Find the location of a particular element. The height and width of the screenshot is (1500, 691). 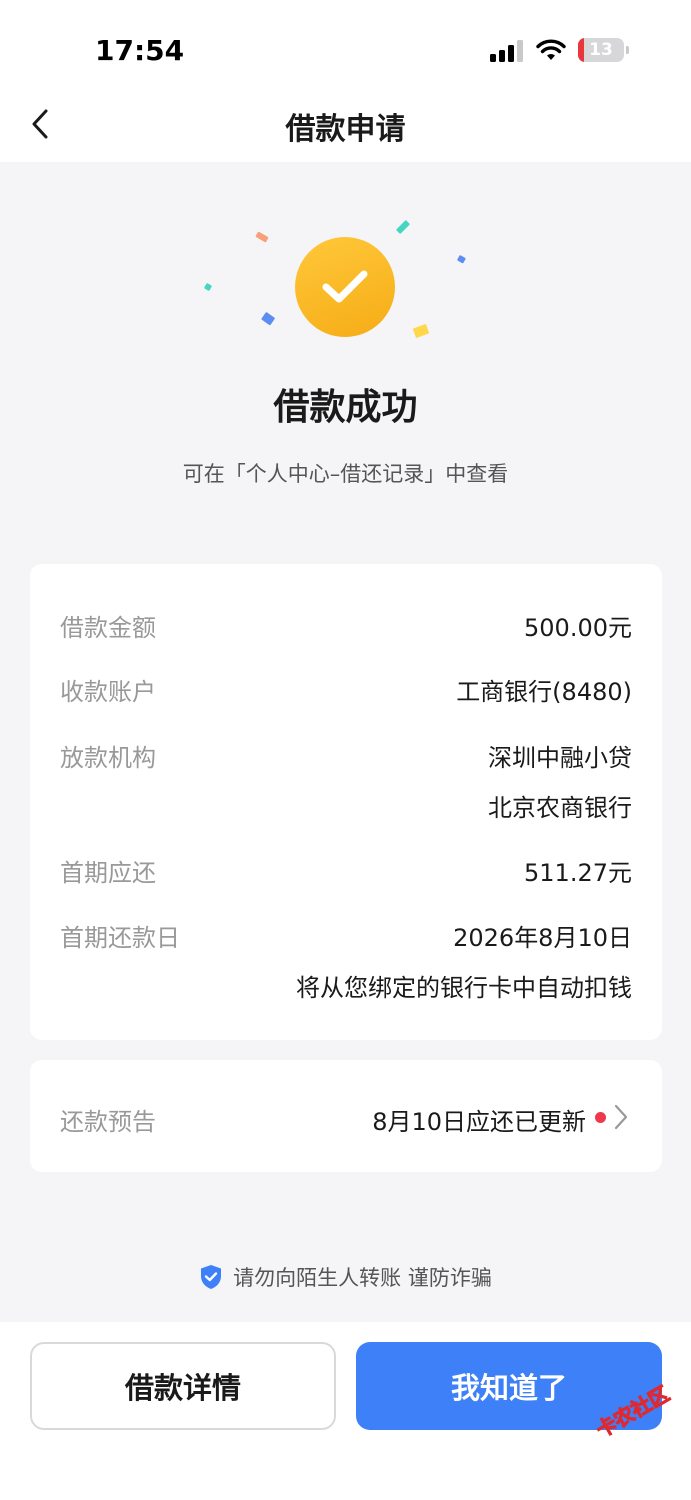

wifi-icon is located at coordinates (551, 49).